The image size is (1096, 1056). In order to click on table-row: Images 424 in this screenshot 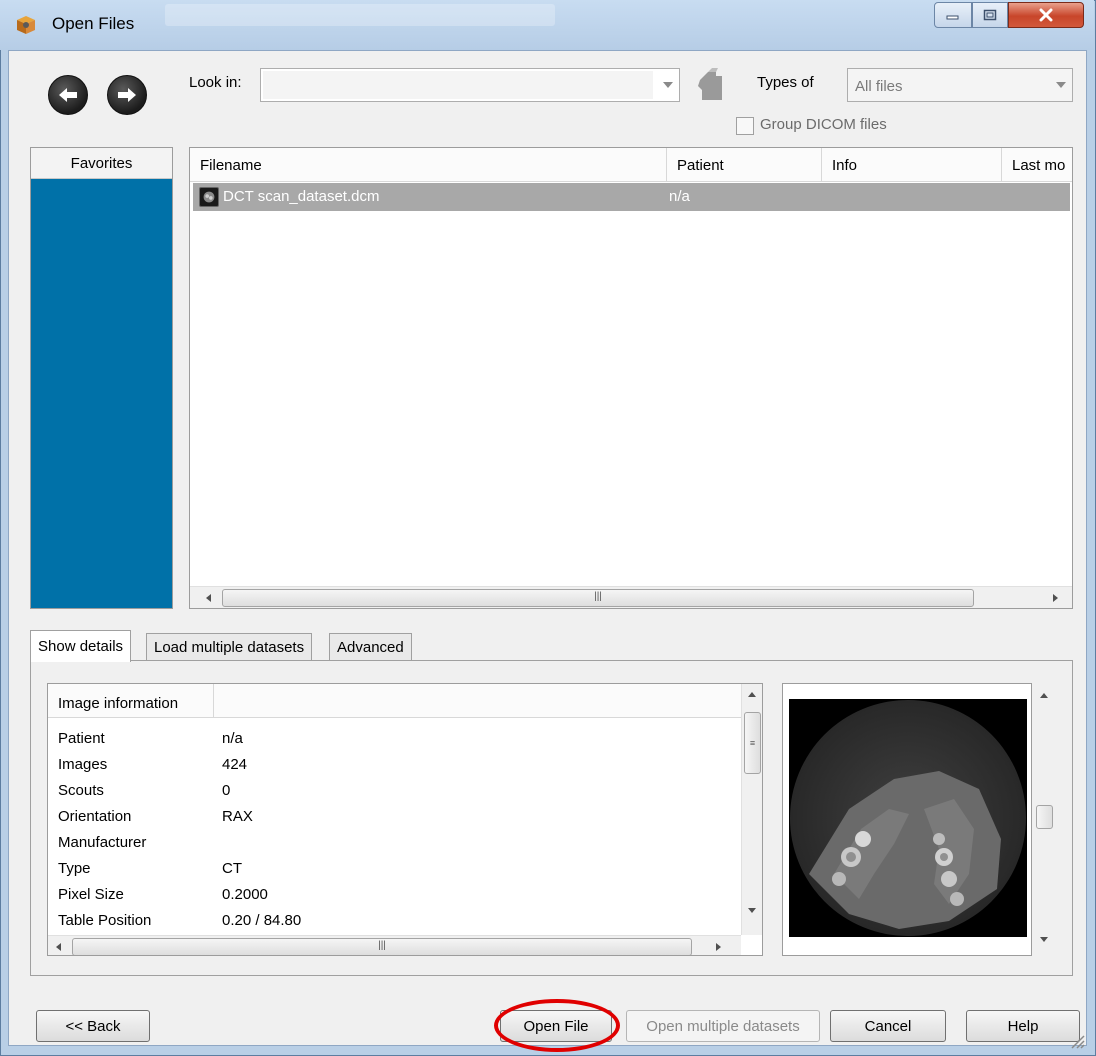, I will do `click(394, 764)`.